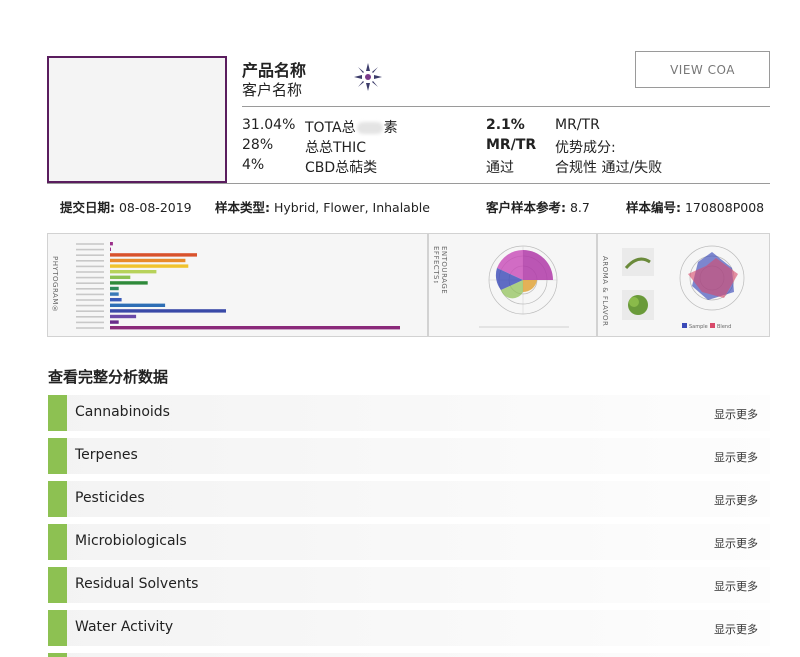  I want to click on submit-date: 提交日期: 08-08-2019, so click(126, 207).